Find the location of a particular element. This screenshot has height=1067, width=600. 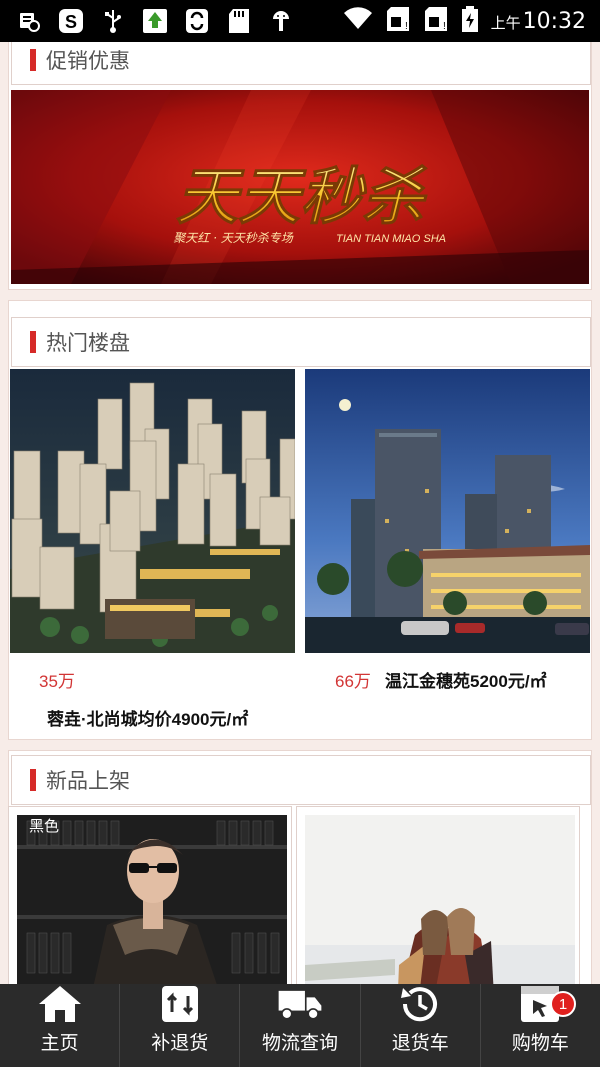

upload-icon is located at coordinates (155, 21).